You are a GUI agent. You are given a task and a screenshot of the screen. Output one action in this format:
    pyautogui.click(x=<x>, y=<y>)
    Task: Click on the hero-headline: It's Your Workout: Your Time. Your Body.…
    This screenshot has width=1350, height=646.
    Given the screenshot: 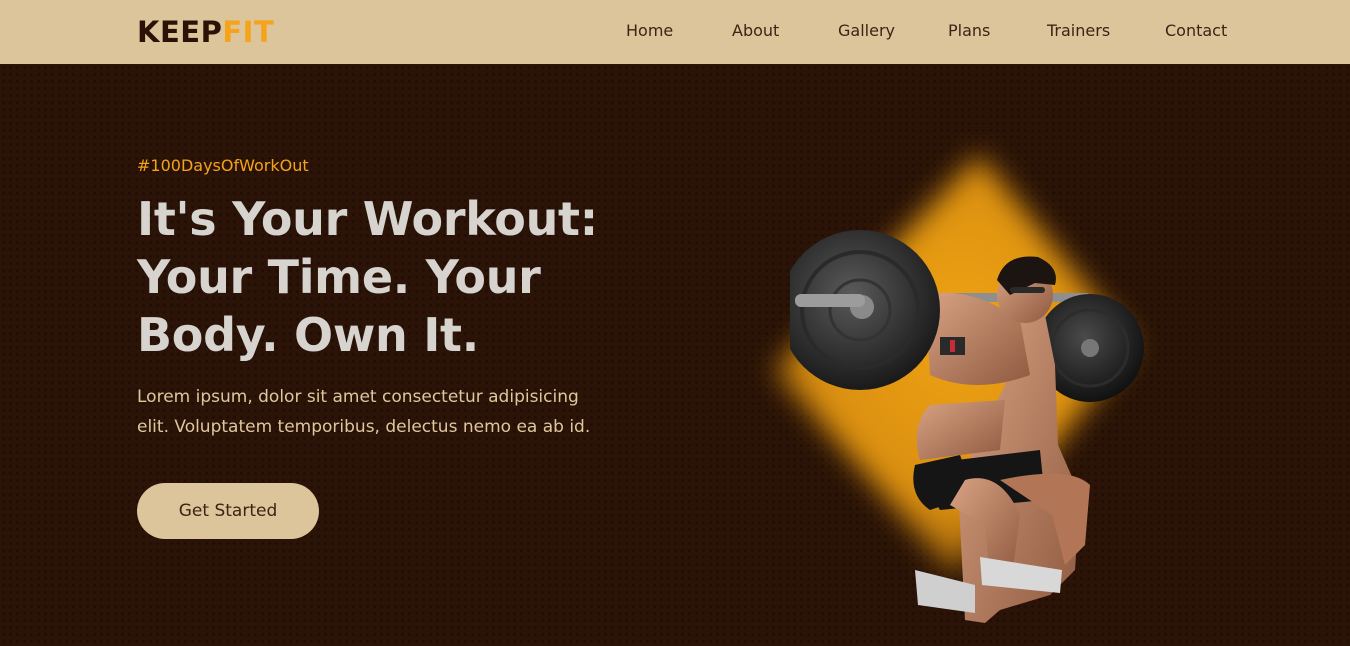 What is the action you would take?
    pyautogui.click(x=367, y=277)
    